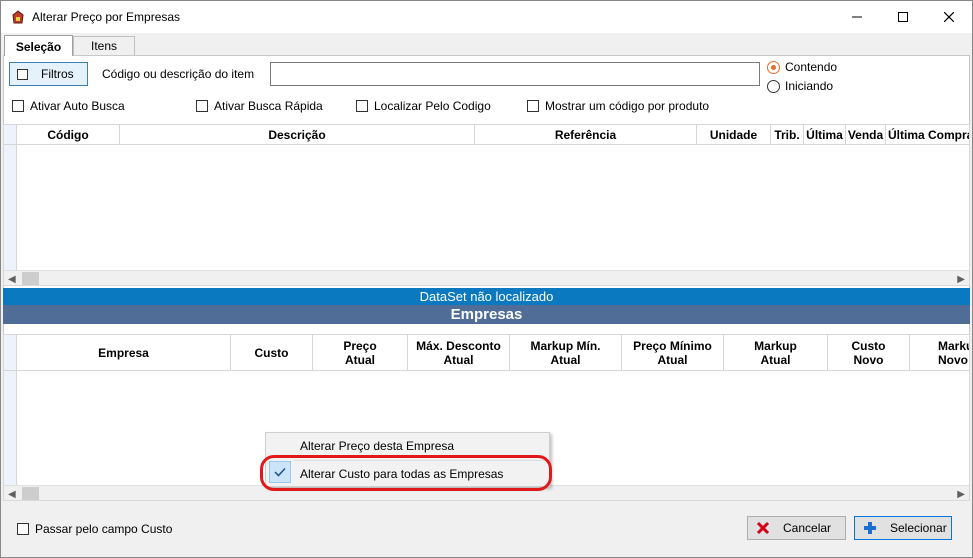 This screenshot has width=973, height=558. What do you see at coordinates (18, 17) in the screenshot?
I see `app-icon` at bounding box center [18, 17].